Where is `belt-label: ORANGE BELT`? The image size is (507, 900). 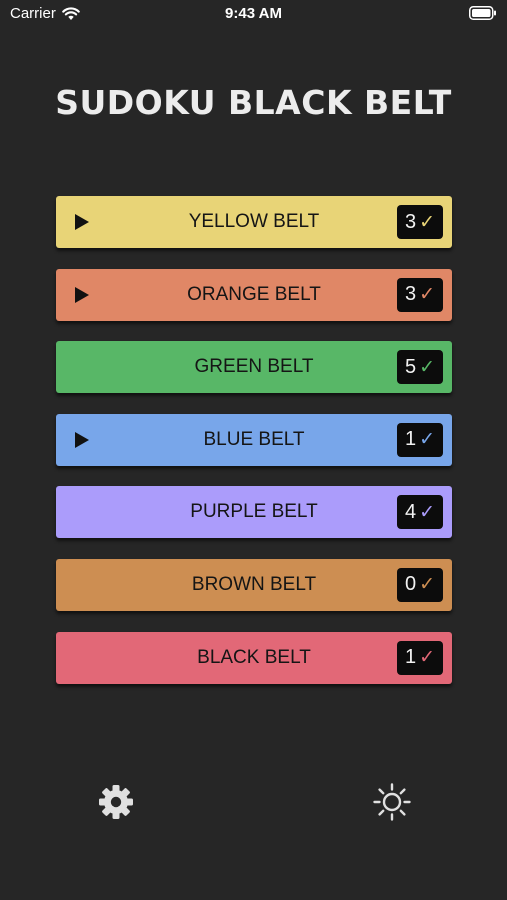
belt-label: ORANGE BELT is located at coordinates (254, 294).